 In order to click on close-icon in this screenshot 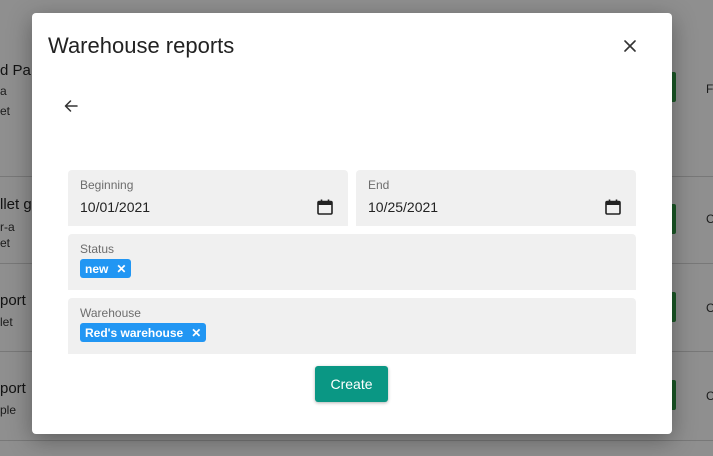, I will do `click(630, 46)`.